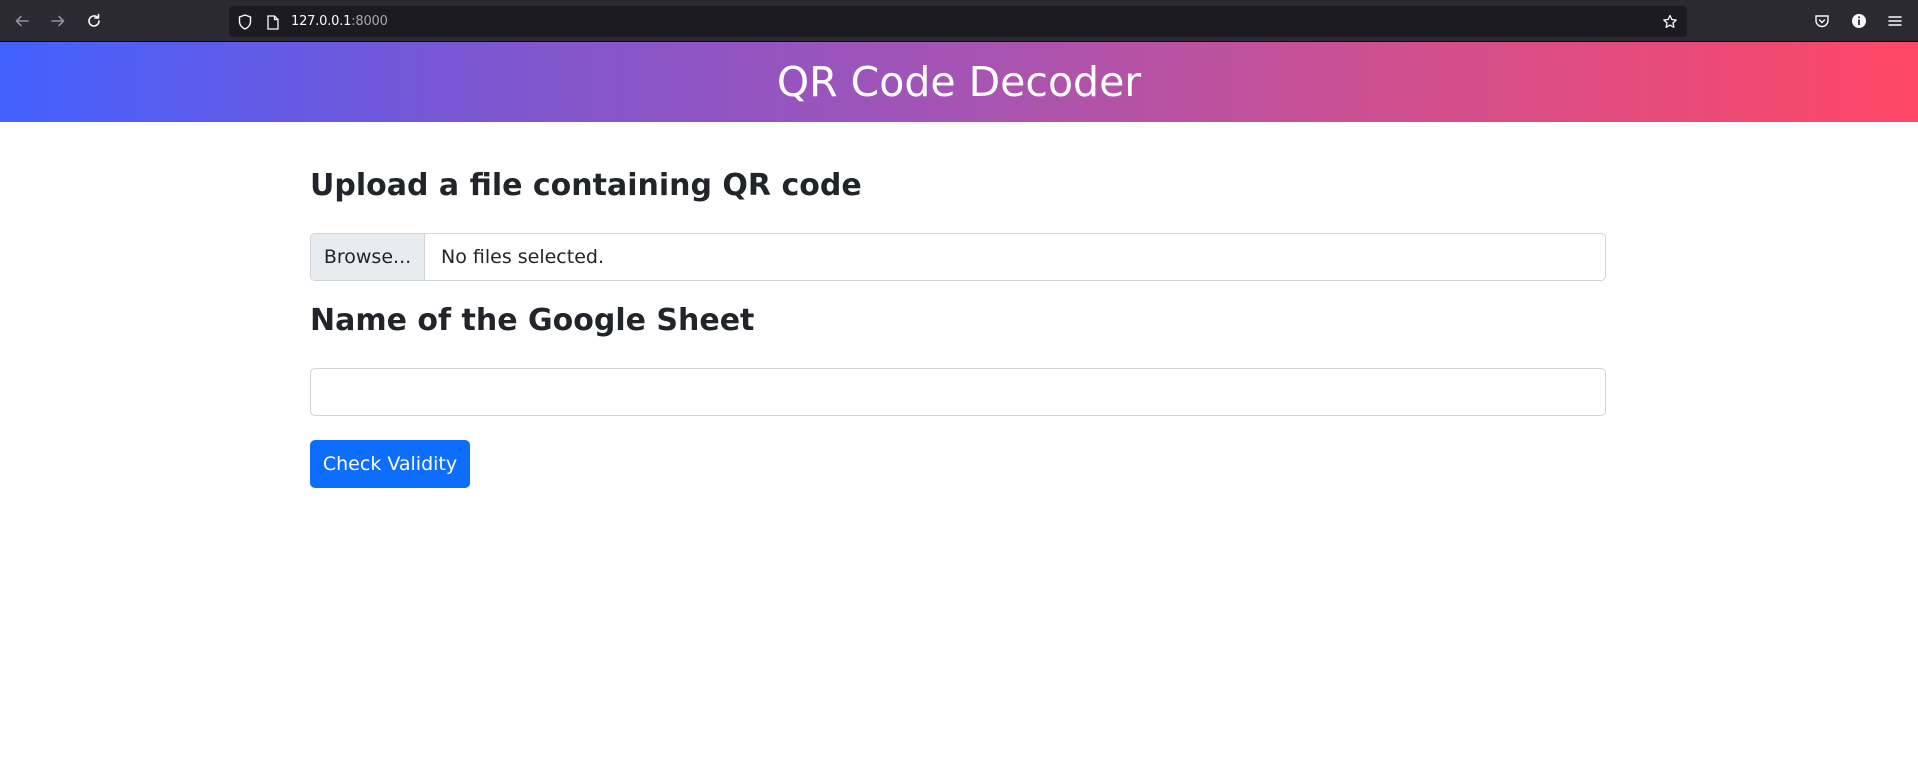  What do you see at coordinates (532, 320) in the screenshot?
I see `sheet-name-heading: Name of the Google Sheet` at bounding box center [532, 320].